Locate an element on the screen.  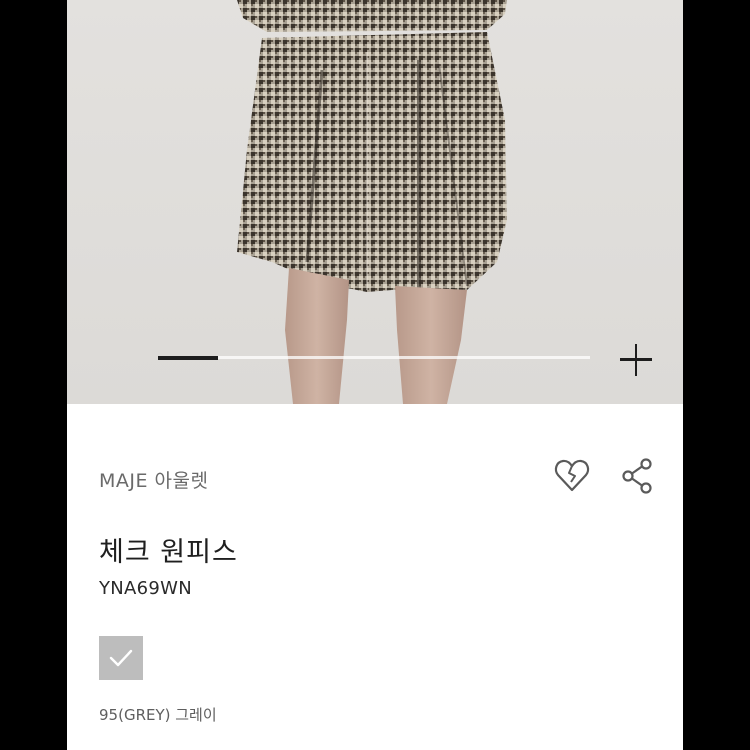
check-icon is located at coordinates (121, 658).